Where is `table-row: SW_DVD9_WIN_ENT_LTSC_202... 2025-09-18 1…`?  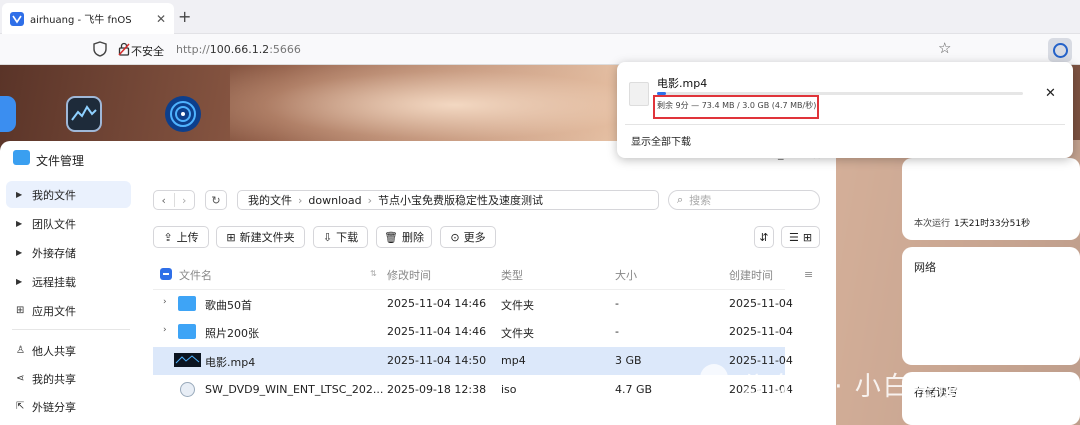 table-row: SW_DVD9_WIN_ENT_LTSC_202... 2025-09-18 1… is located at coordinates (473, 390).